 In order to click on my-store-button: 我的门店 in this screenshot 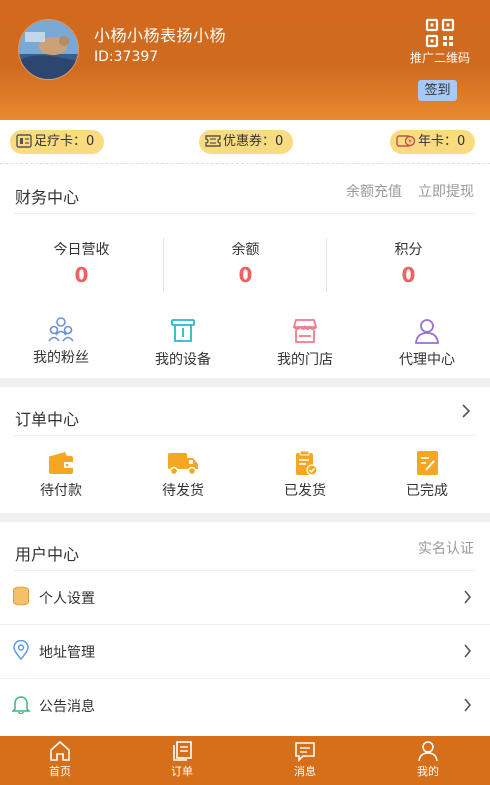, I will do `click(305, 343)`.